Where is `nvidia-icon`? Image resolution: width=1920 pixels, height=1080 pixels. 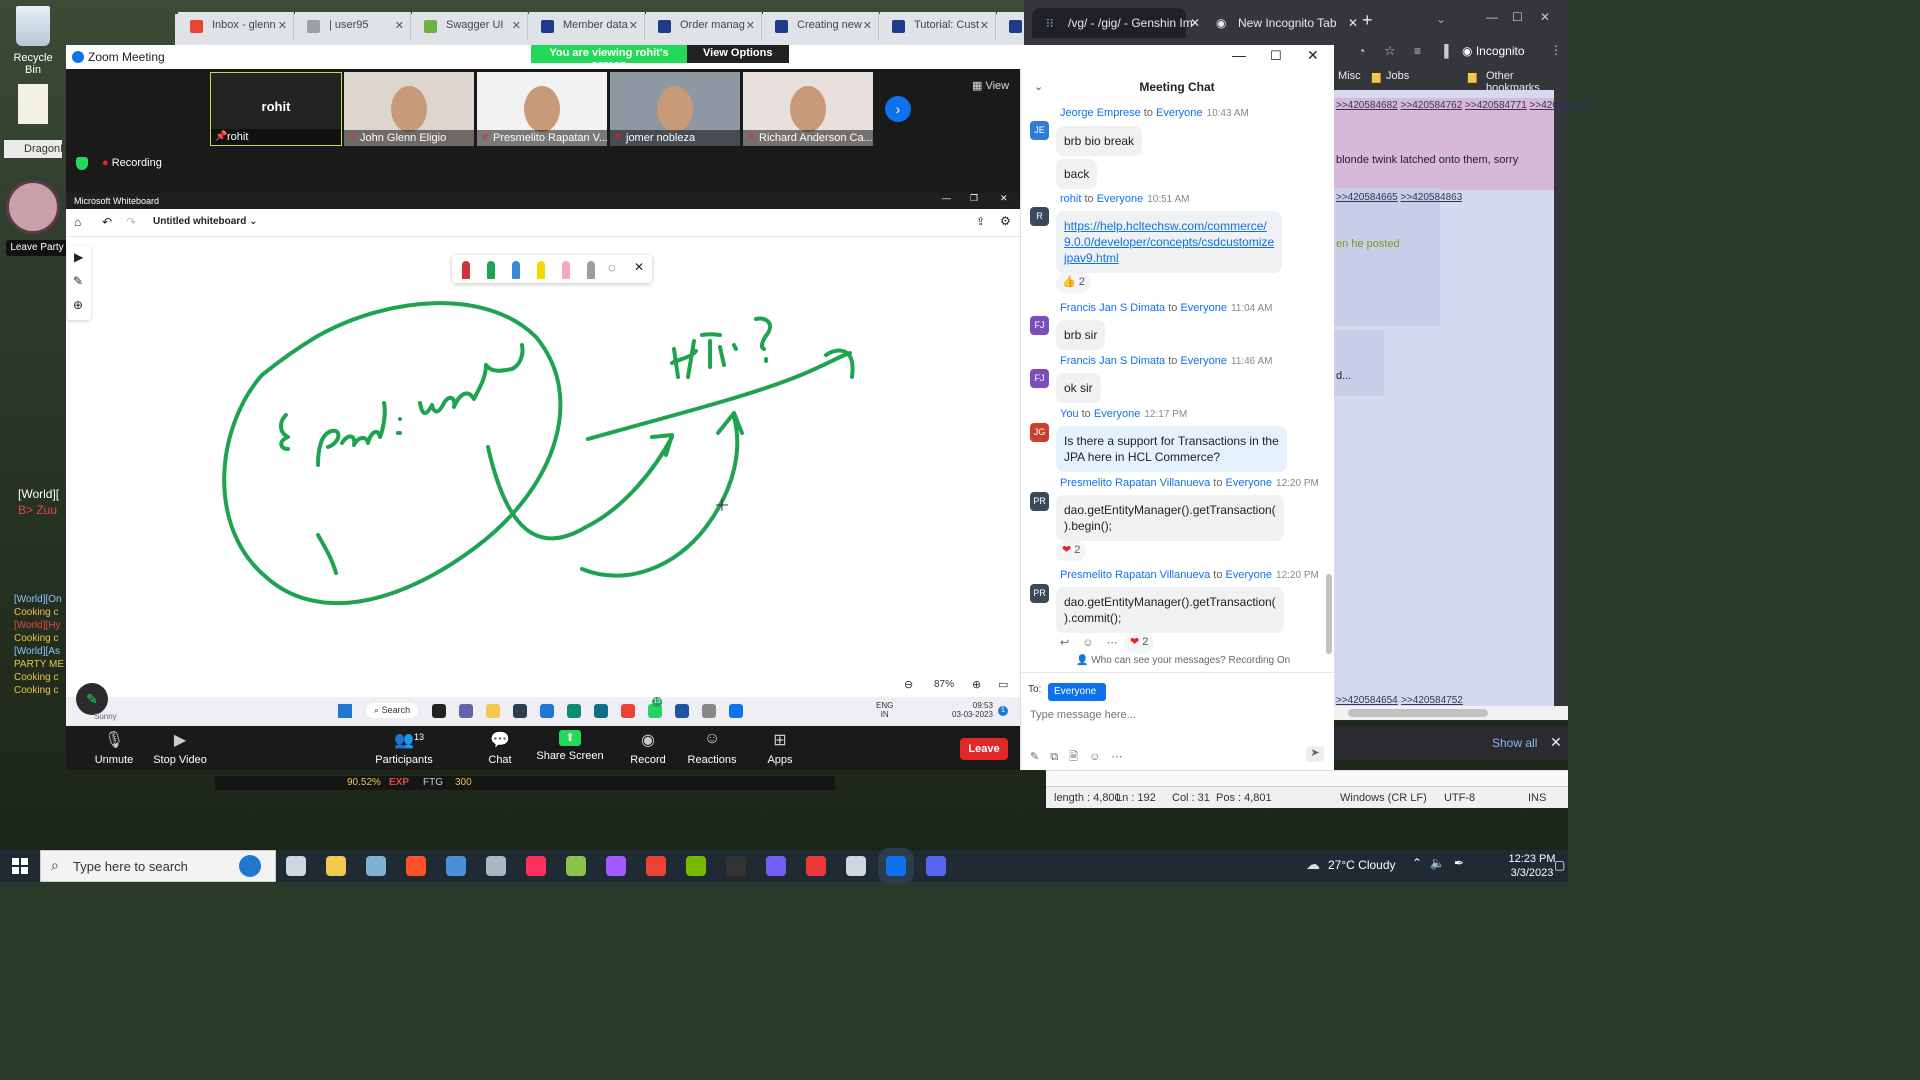 nvidia-icon is located at coordinates (696, 866).